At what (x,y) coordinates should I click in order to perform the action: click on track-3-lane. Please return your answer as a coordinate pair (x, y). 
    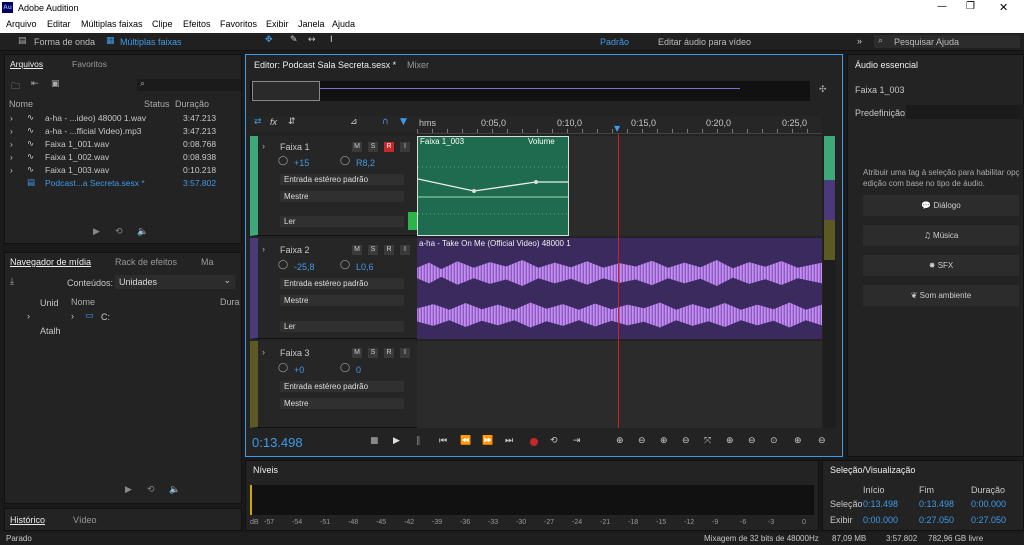
    Looking at the image, I should click on (619, 384).